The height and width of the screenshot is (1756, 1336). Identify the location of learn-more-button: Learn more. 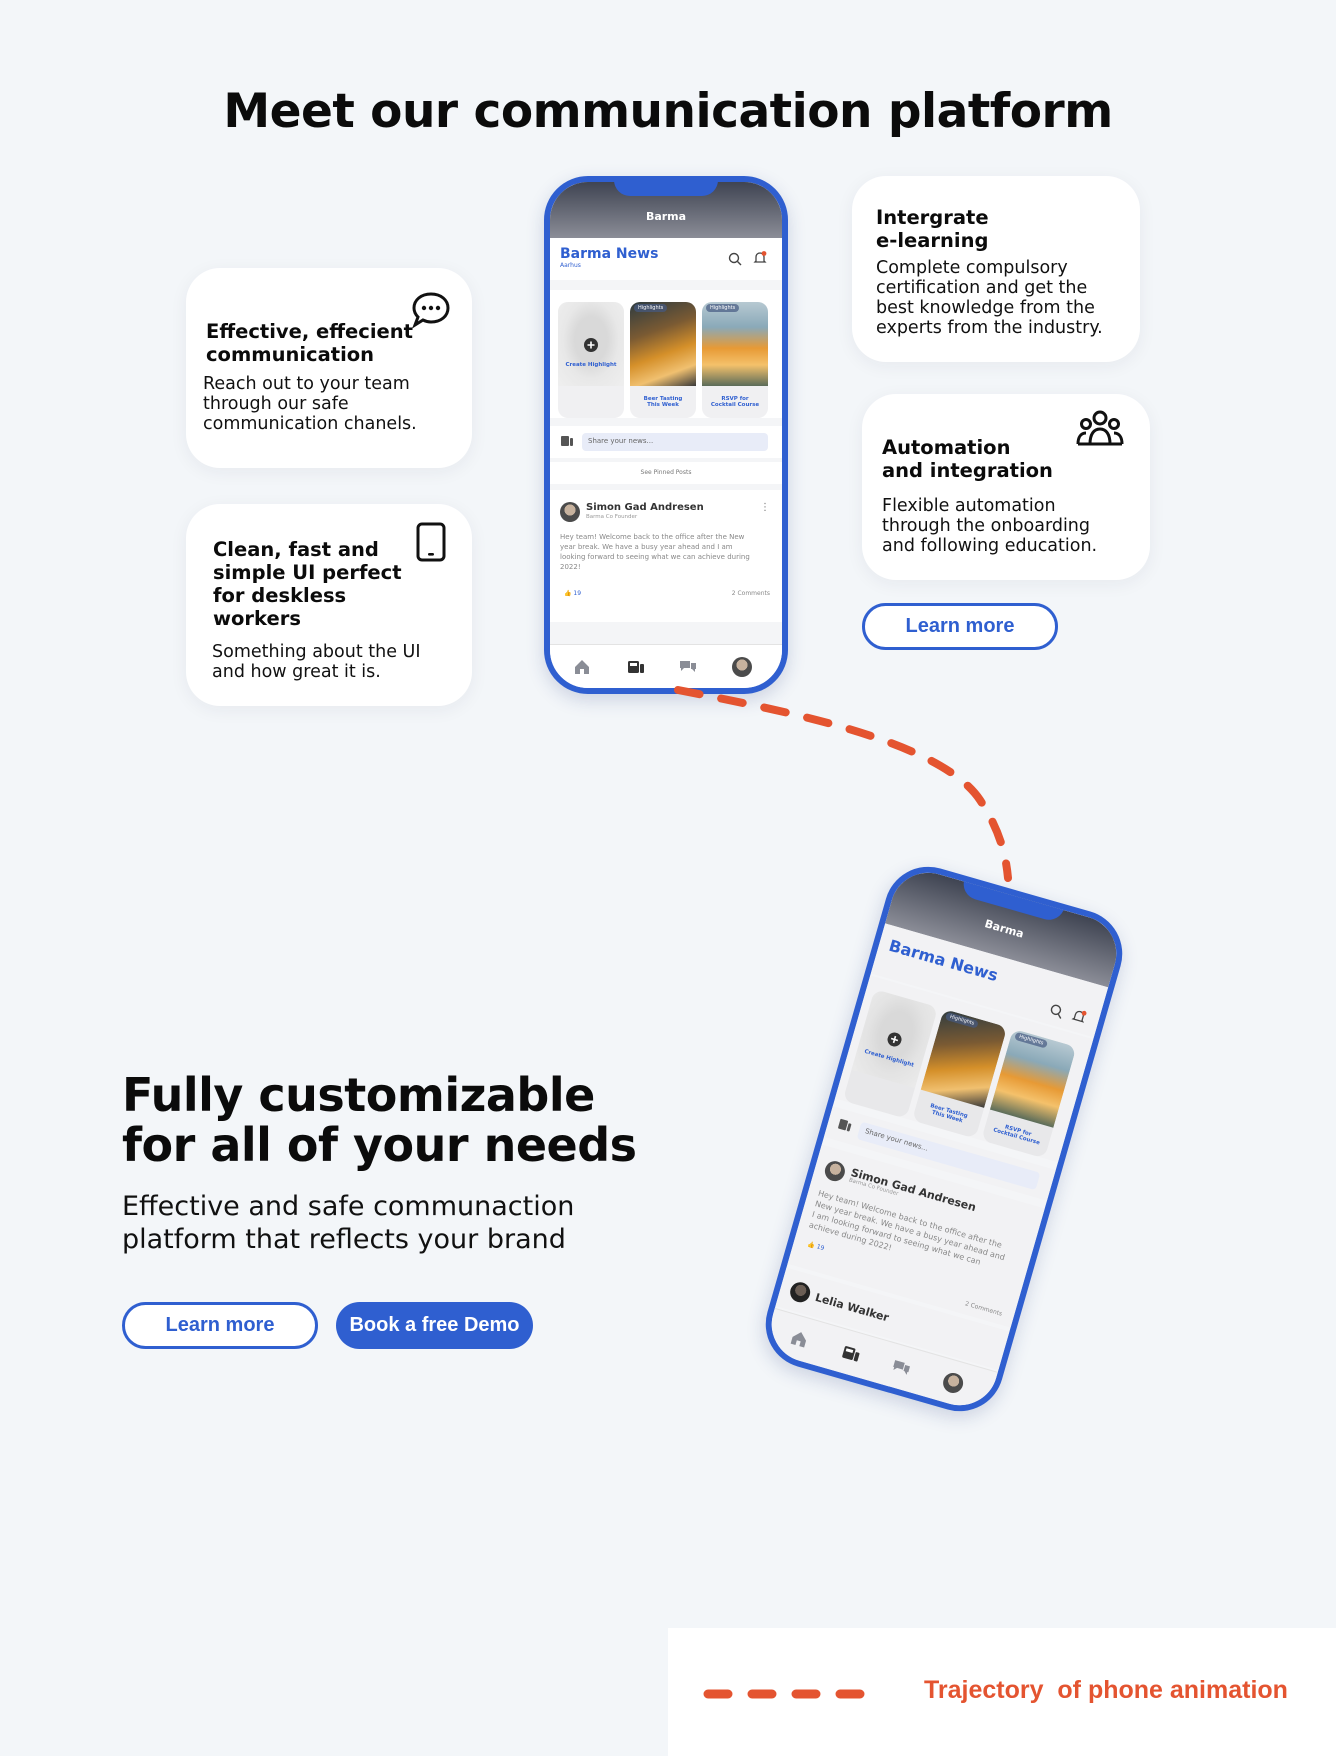
(220, 1325).